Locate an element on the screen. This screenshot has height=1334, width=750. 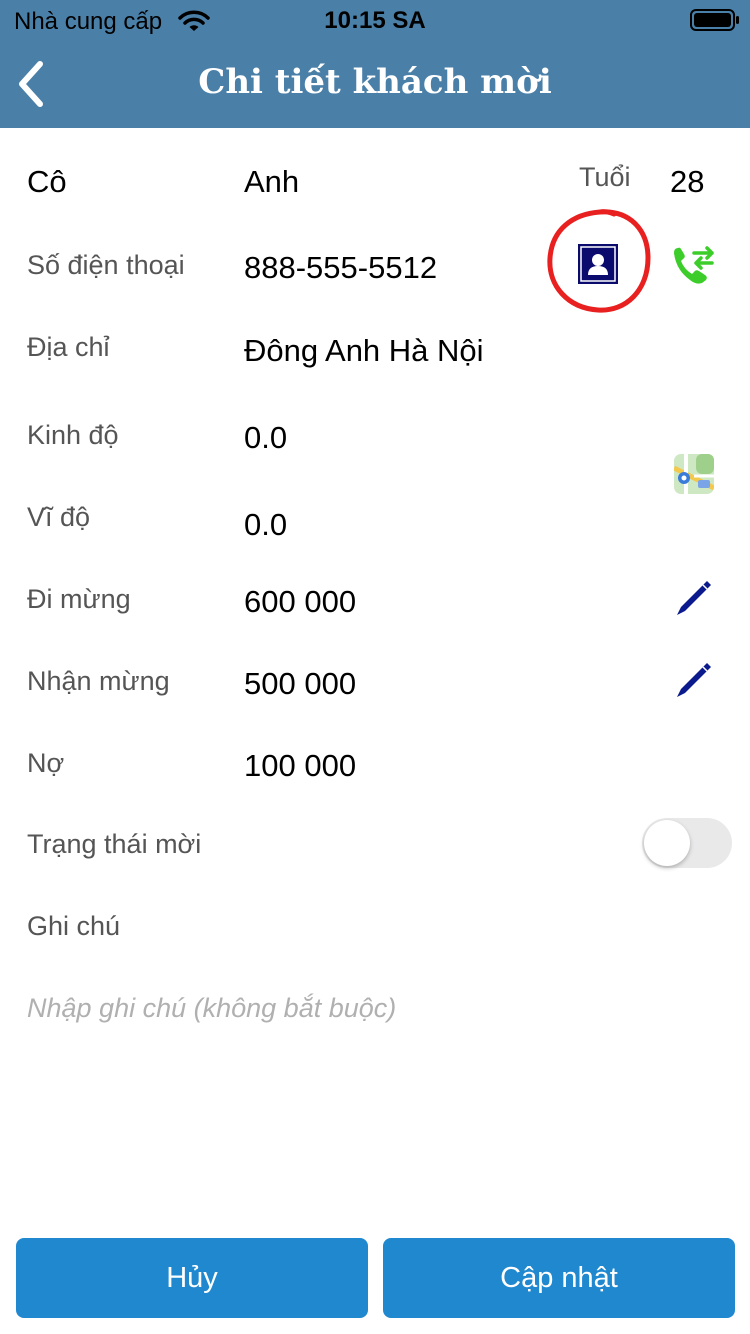
cancel-button: Hủy is located at coordinates (192, 1278).